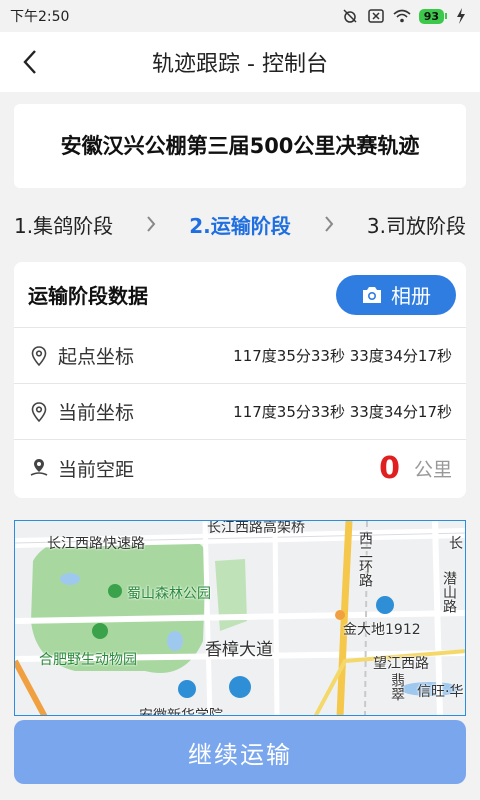 The image size is (480, 800). What do you see at coordinates (432, 469) in the screenshot?
I see `distance-unit: 公里` at bounding box center [432, 469].